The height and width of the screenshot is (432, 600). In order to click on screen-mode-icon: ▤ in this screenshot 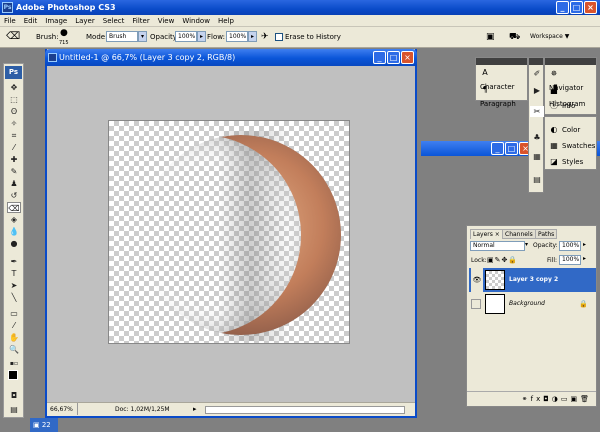, I will do `click(14, 409)`.